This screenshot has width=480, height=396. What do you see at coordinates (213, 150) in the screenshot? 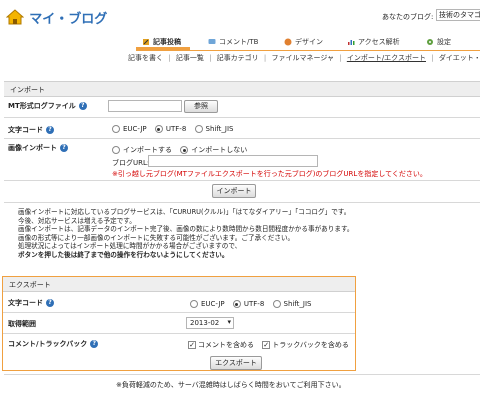
I see `image-import-no: インポートしない` at bounding box center [213, 150].